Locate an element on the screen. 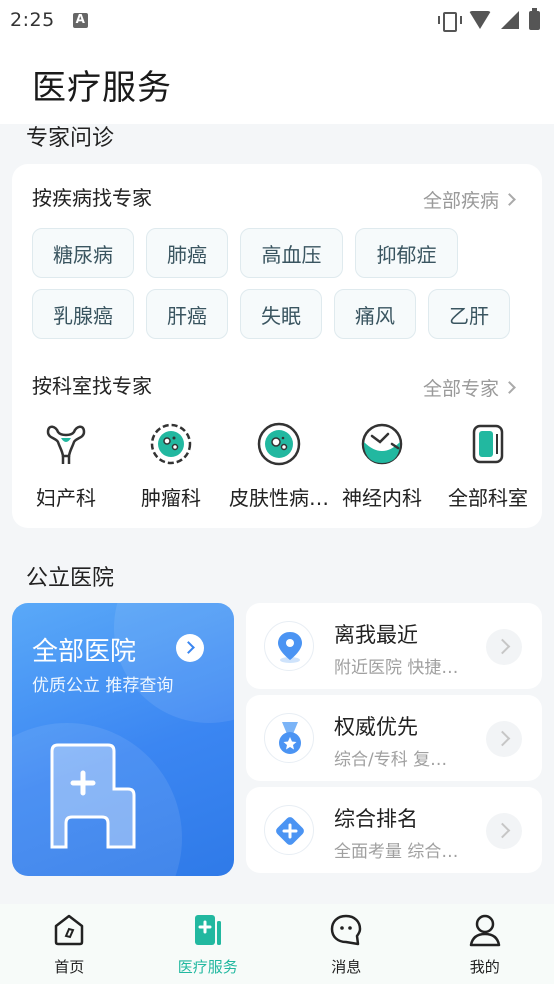  nav-home: 首页 is located at coordinates (69, 944).